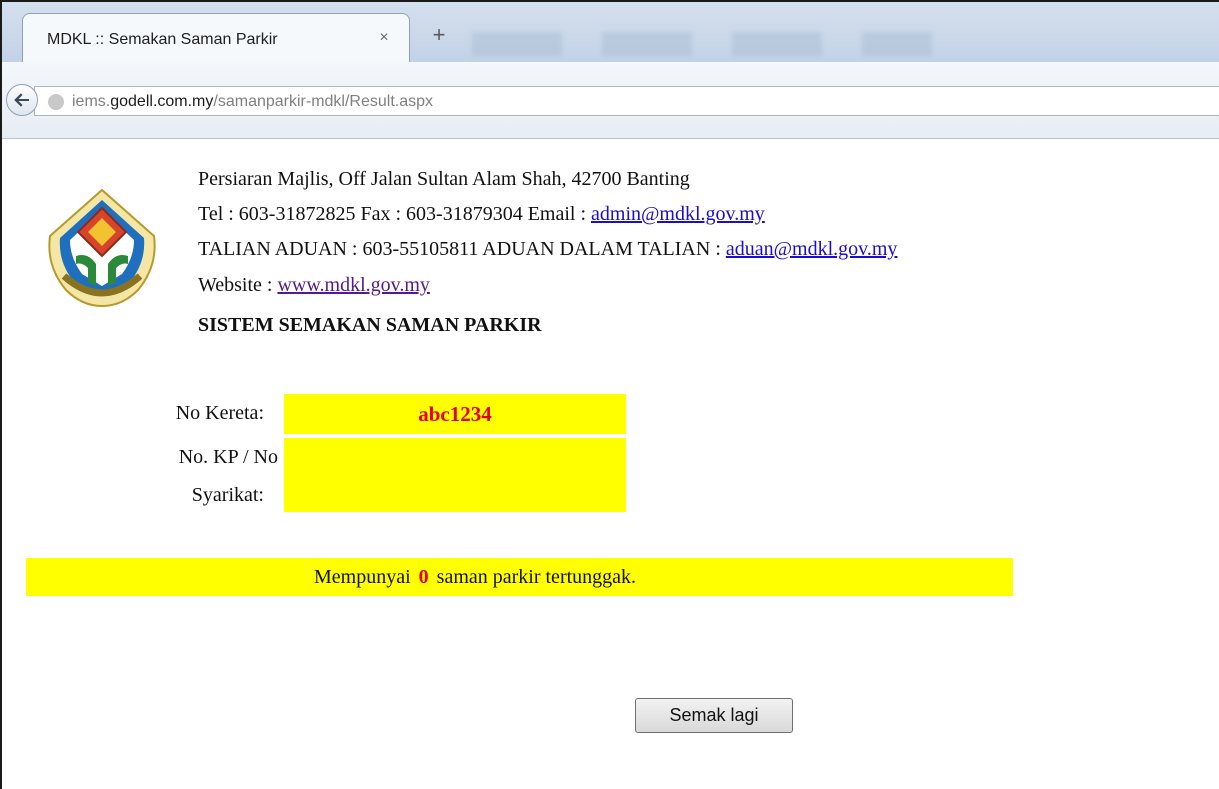  Describe the element at coordinates (353, 285) in the screenshot. I see `website-link: www.mdkl.gov.my` at that location.